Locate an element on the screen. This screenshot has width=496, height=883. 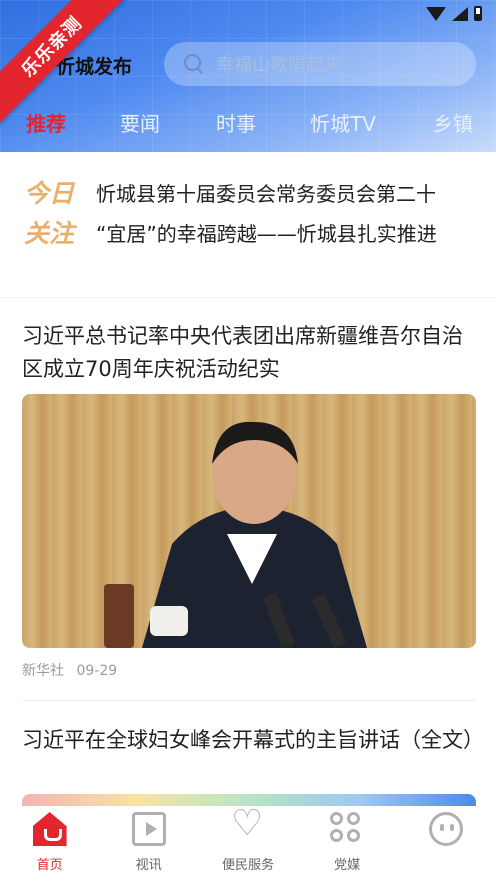
nav-services-label: 便民服务 is located at coordinates (247, 865).